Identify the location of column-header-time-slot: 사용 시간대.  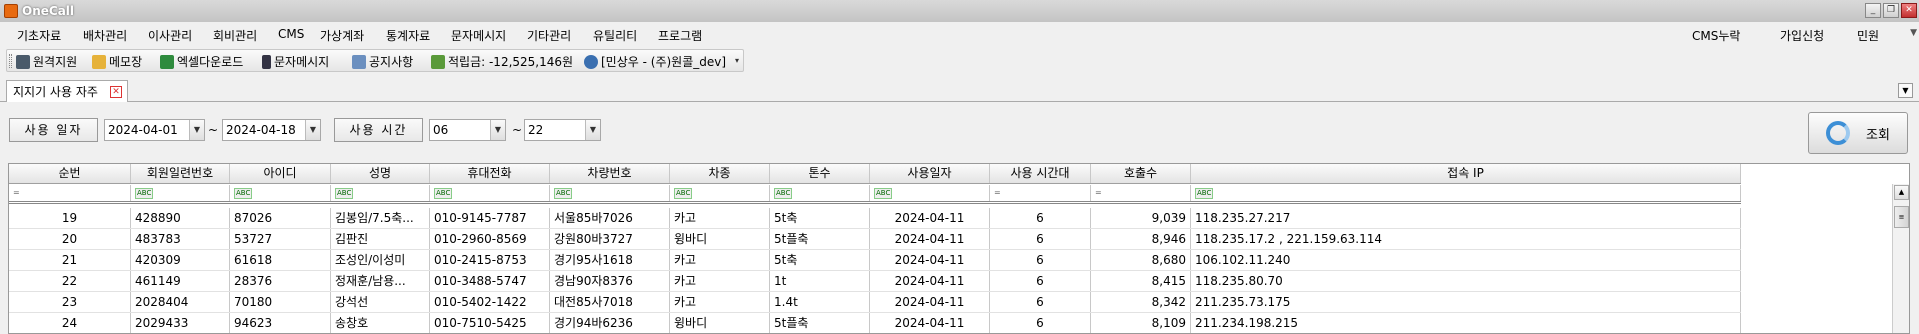
(1040, 173).